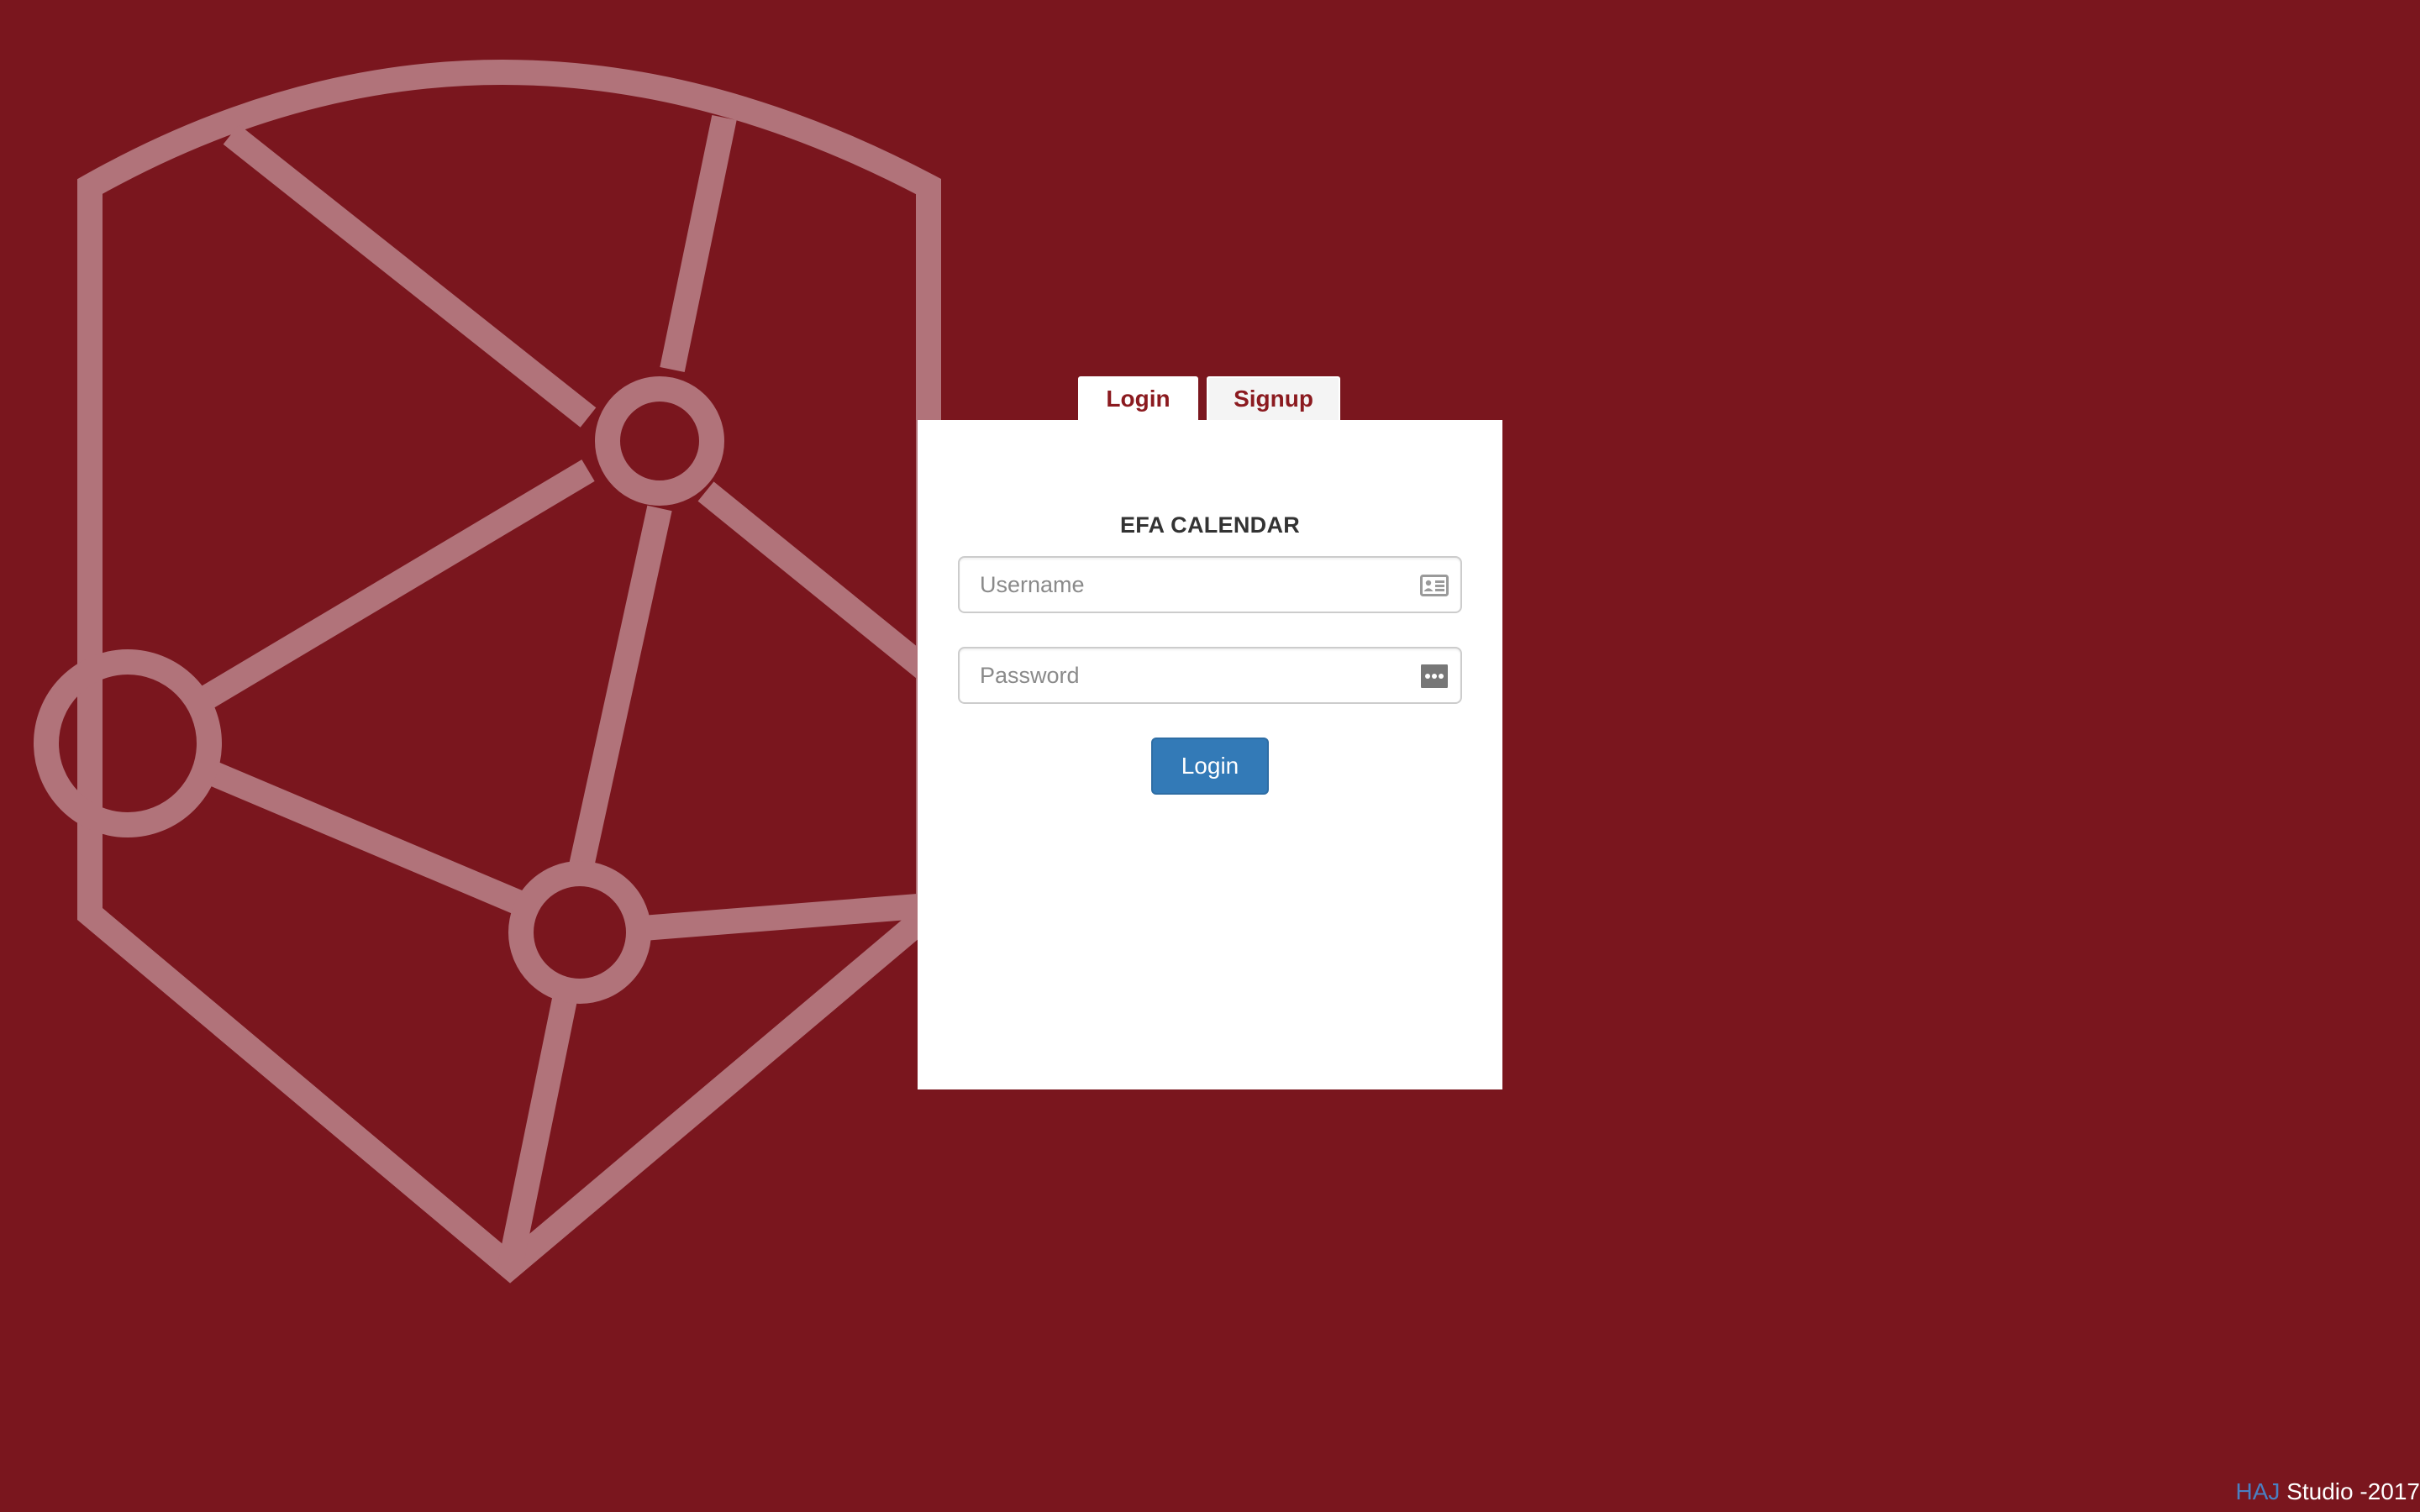  What do you see at coordinates (1435, 676) in the screenshot?
I see `password-dots-icon` at bounding box center [1435, 676].